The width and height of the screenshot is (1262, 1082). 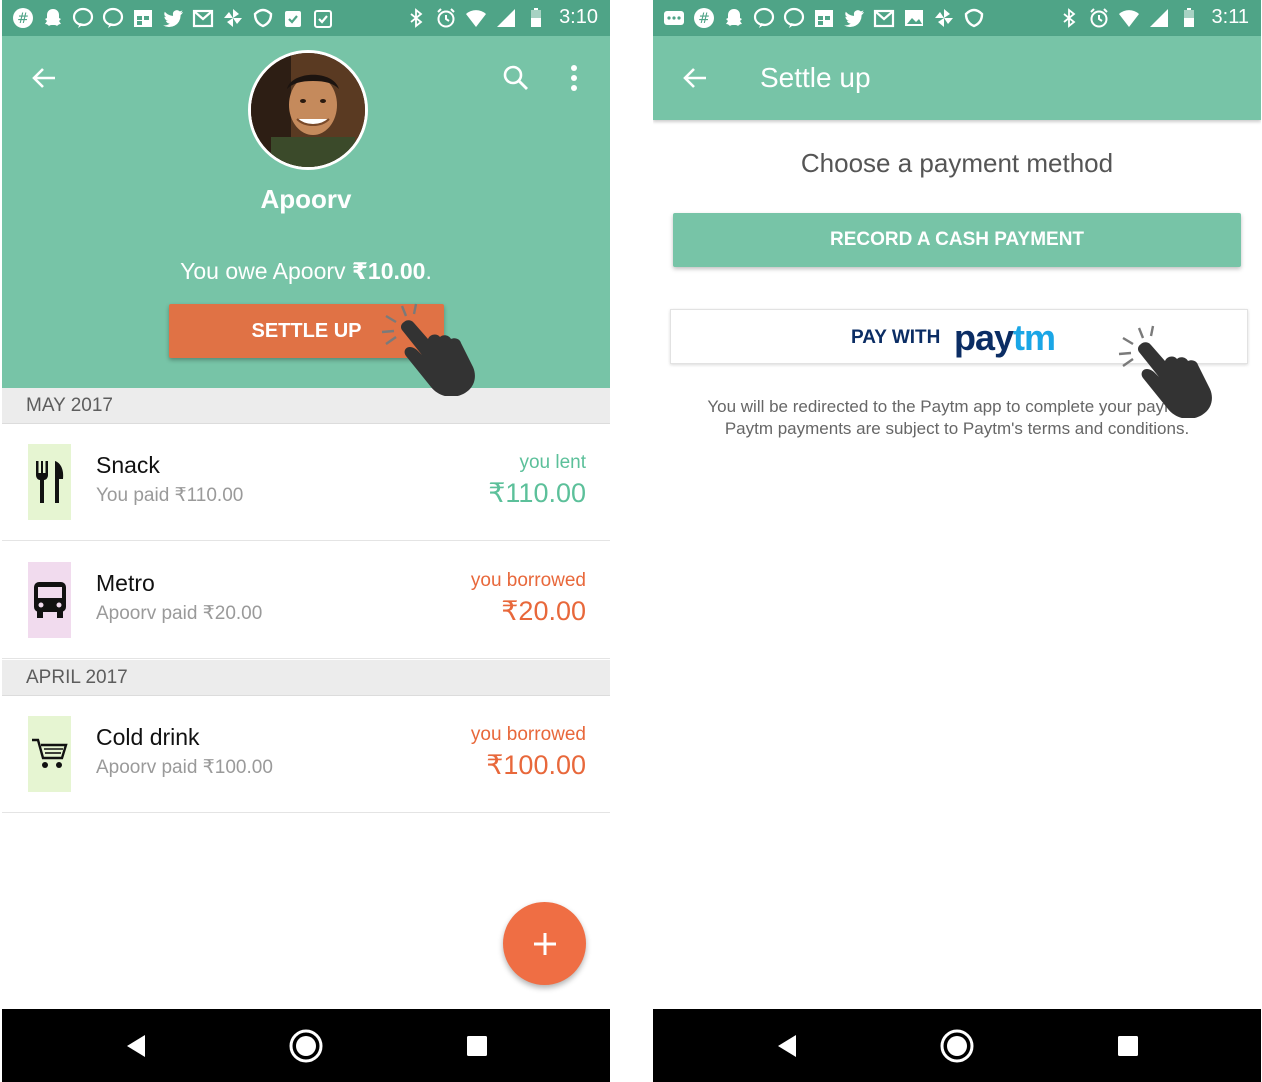 I want to click on payment-method-heading: Choose a payment method, so click(x=957, y=163).